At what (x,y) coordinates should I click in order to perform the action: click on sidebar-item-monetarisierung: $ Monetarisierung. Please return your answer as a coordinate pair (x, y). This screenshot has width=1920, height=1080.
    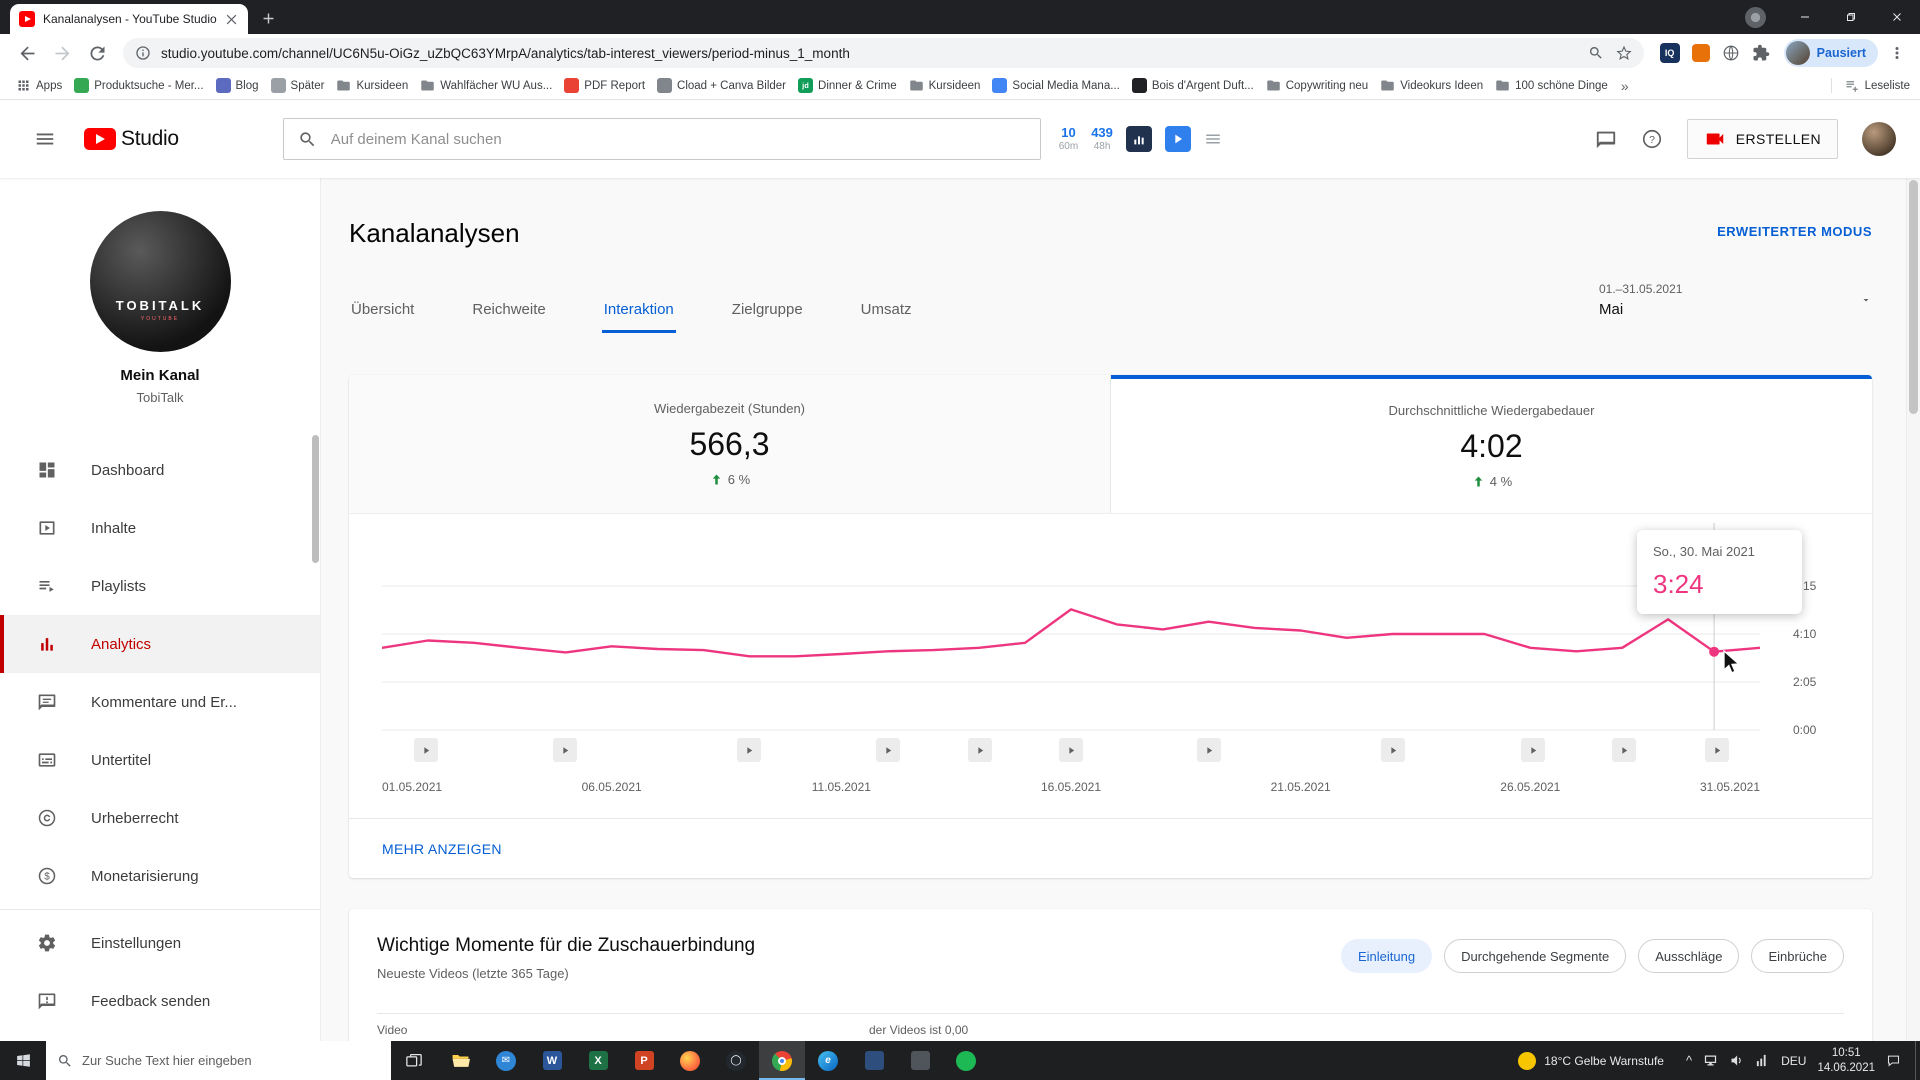
    Looking at the image, I should click on (160, 876).